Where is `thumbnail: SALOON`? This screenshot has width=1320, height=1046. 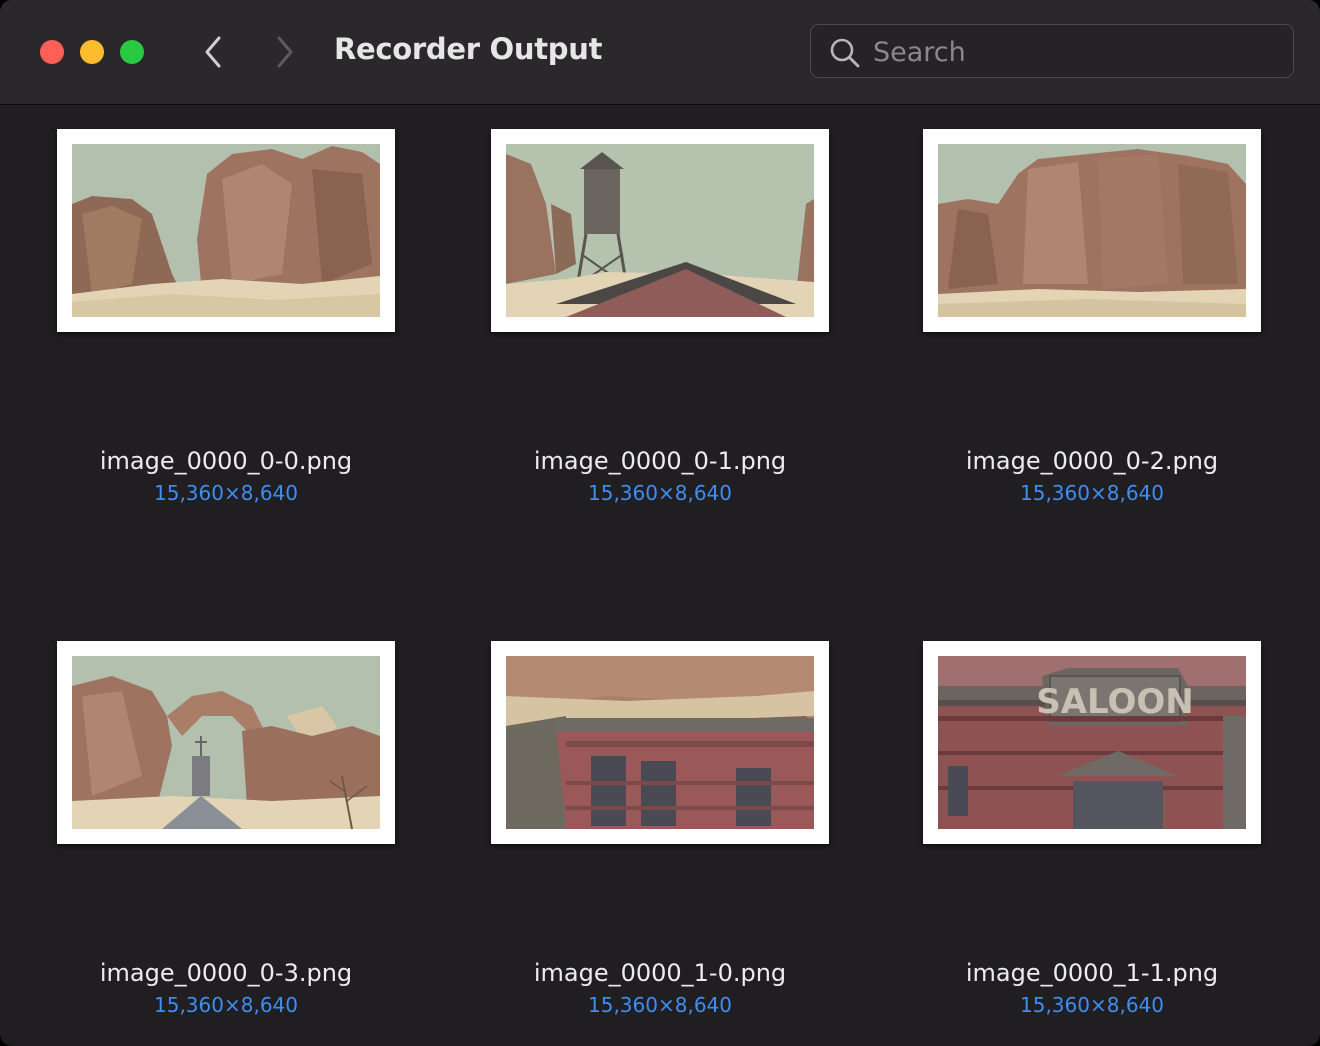 thumbnail: SALOON is located at coordinates (1092, 742).